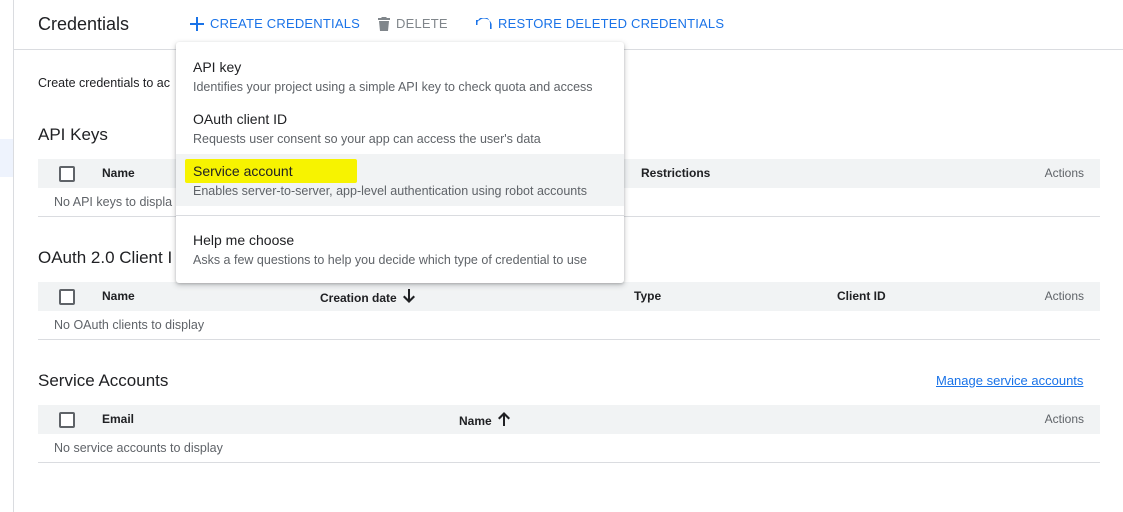 The width and height of the screenshot is (1123, 512). I want to click on column-client-id: Client ID, so click(861, 296).